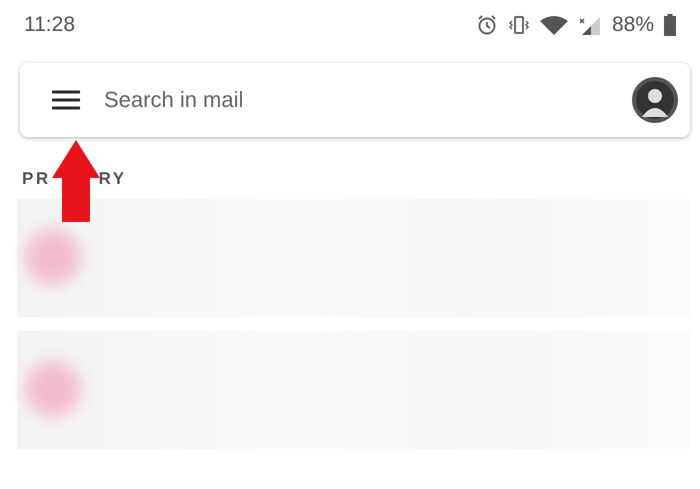 The image size is (700, 489). Describe the element at coordinates (367, 100) in the screenshot. I see `search-field: Search in mail` at that location.